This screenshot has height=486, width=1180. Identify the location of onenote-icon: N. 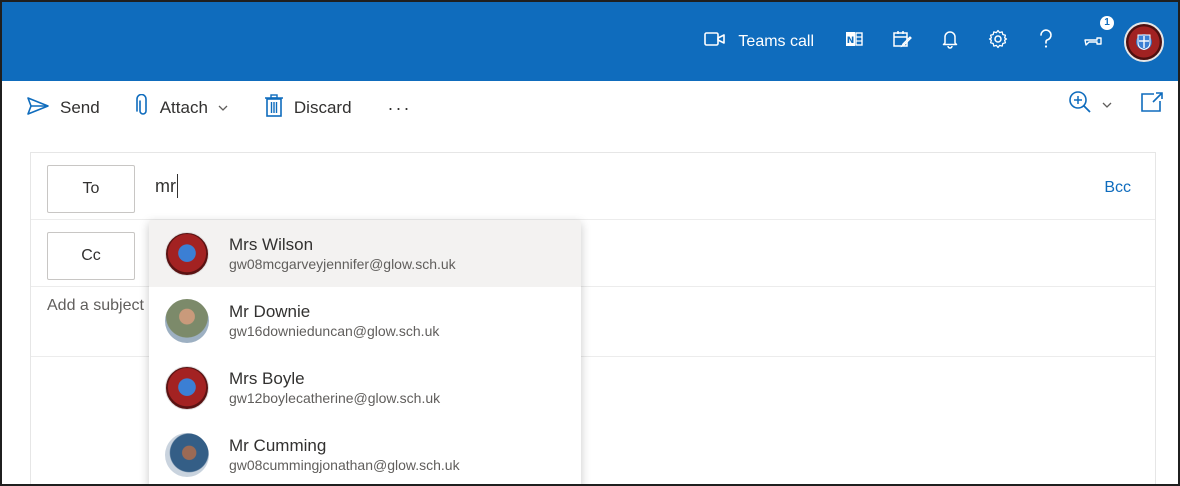
(854, 41).